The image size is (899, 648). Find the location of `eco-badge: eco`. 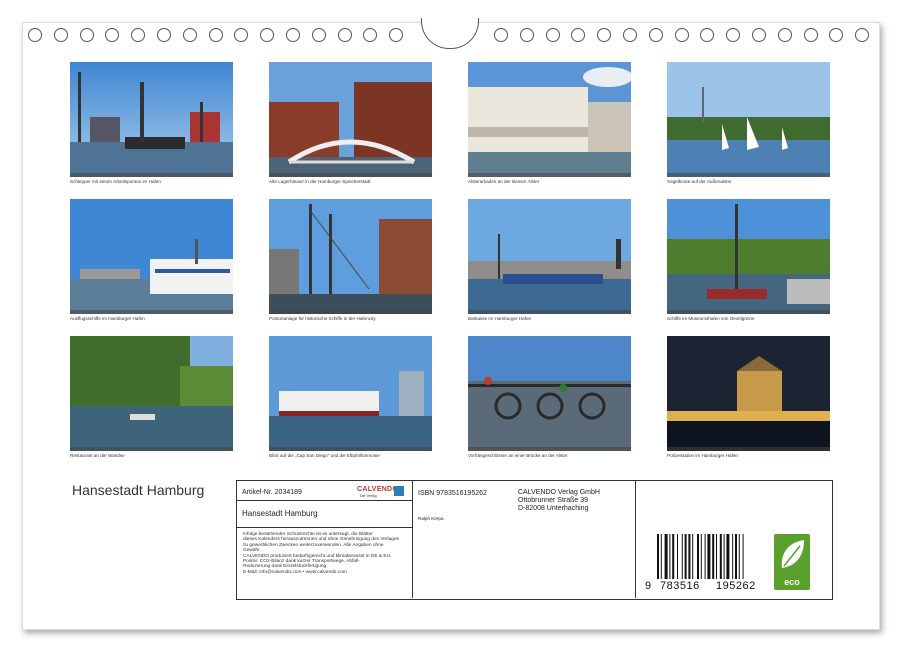

eco-badge: eco is located at coordinates (792, 562).